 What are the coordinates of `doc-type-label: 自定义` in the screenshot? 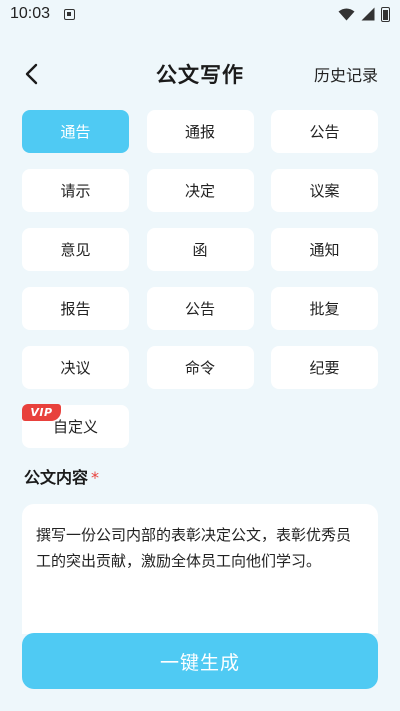 It's located at (75, 427).